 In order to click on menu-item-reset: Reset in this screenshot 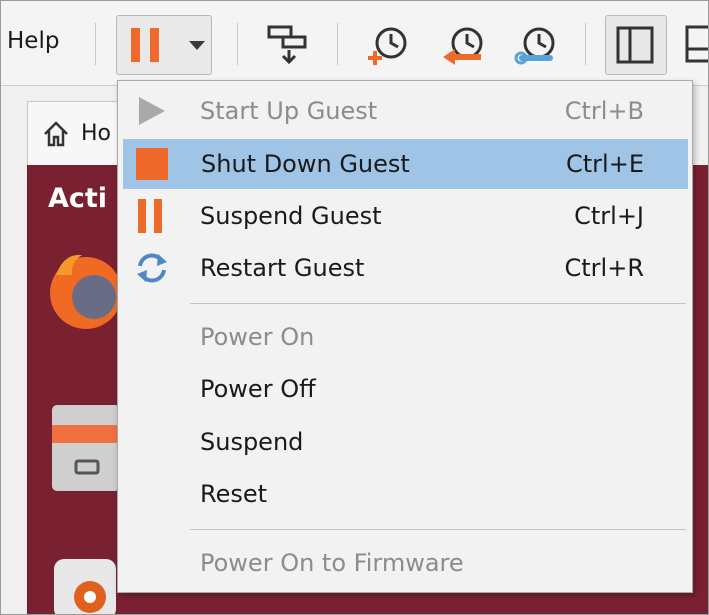, I will do `click(405, 494)`.